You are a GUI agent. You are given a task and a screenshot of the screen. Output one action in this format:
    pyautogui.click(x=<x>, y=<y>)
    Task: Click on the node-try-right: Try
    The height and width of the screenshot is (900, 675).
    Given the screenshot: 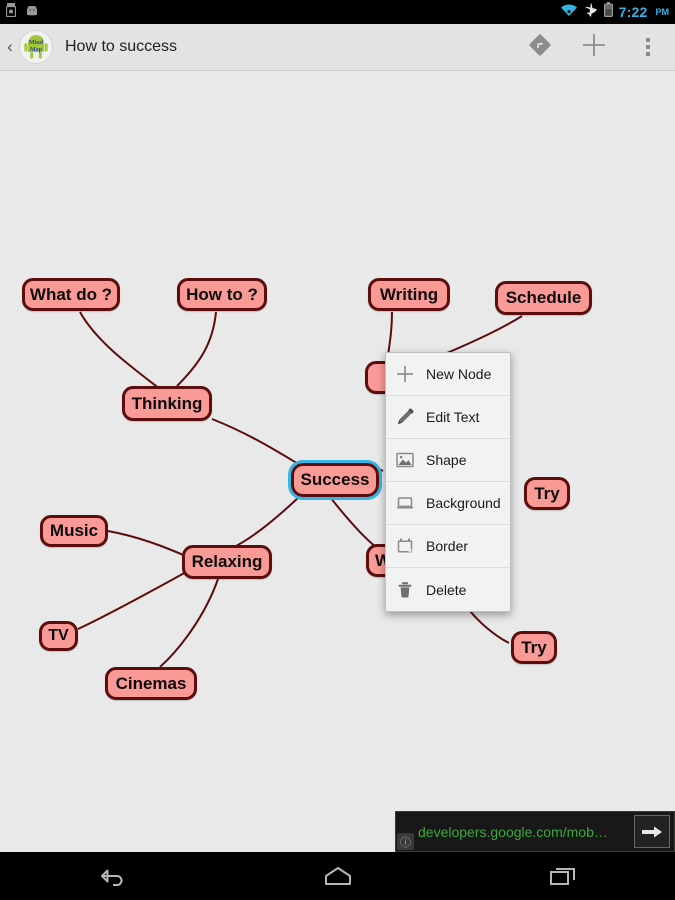 What is the action you would take?
    pyautogui.click(x=547, y=493)
    